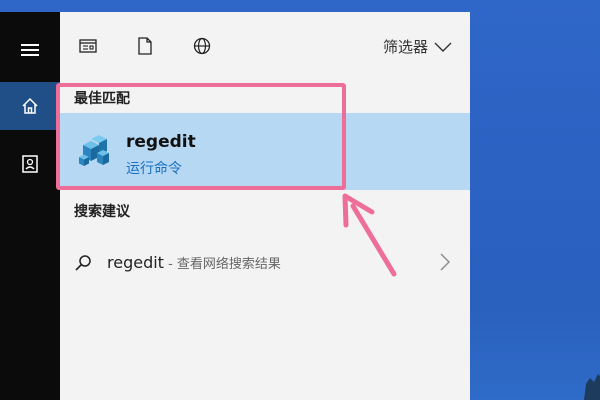 The height and width of the screenshot is (400, 600). I want to click on annotation-arrow, so click(369, 235).